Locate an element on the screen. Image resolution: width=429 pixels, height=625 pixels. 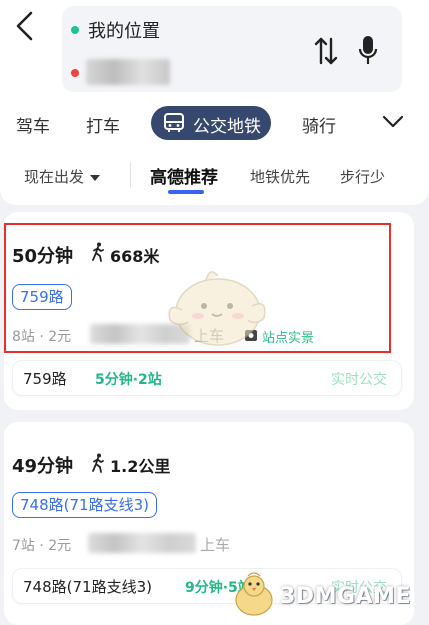
tab-transit-label: 公交地铁 is located at coordinates (227, 127).